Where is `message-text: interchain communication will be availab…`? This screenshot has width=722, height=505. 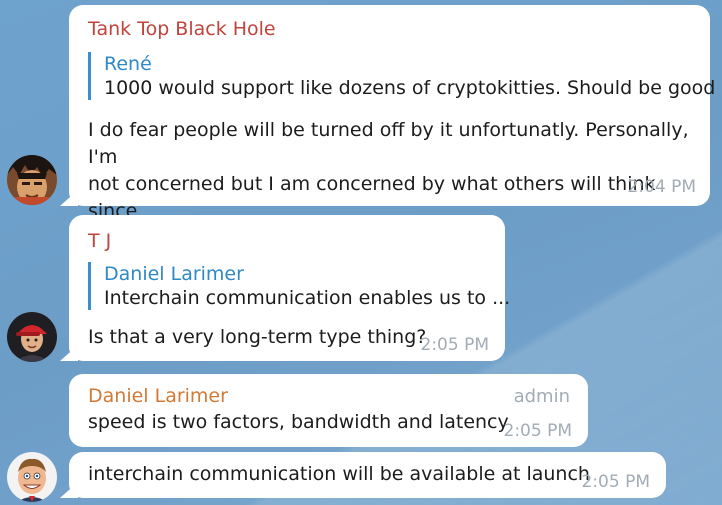 message-text: interchain communication will be availab… is located at coordinates (339, 474).